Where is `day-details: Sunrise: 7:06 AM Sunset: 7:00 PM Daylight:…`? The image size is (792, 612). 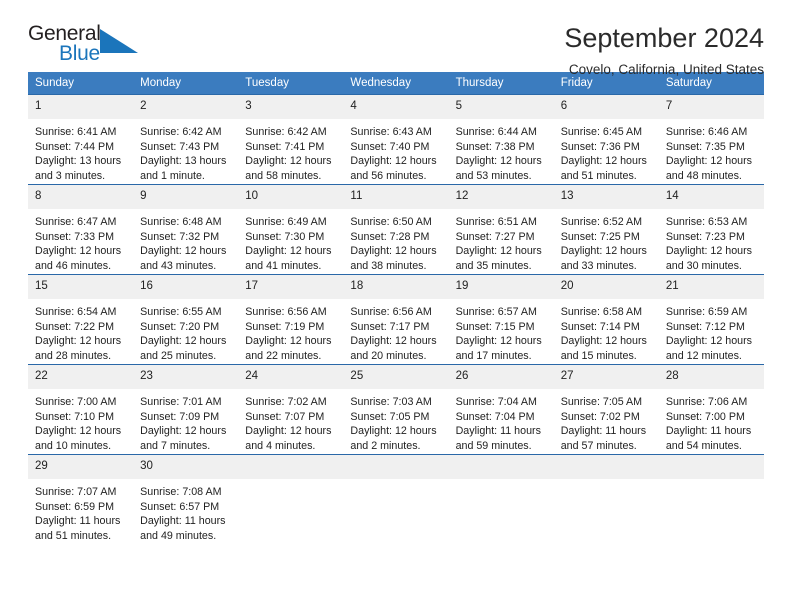 day-details: Sunrise: 7:06 AM Sunset: 7:00 PM Daylight:… is located at coordinates (711, 421).